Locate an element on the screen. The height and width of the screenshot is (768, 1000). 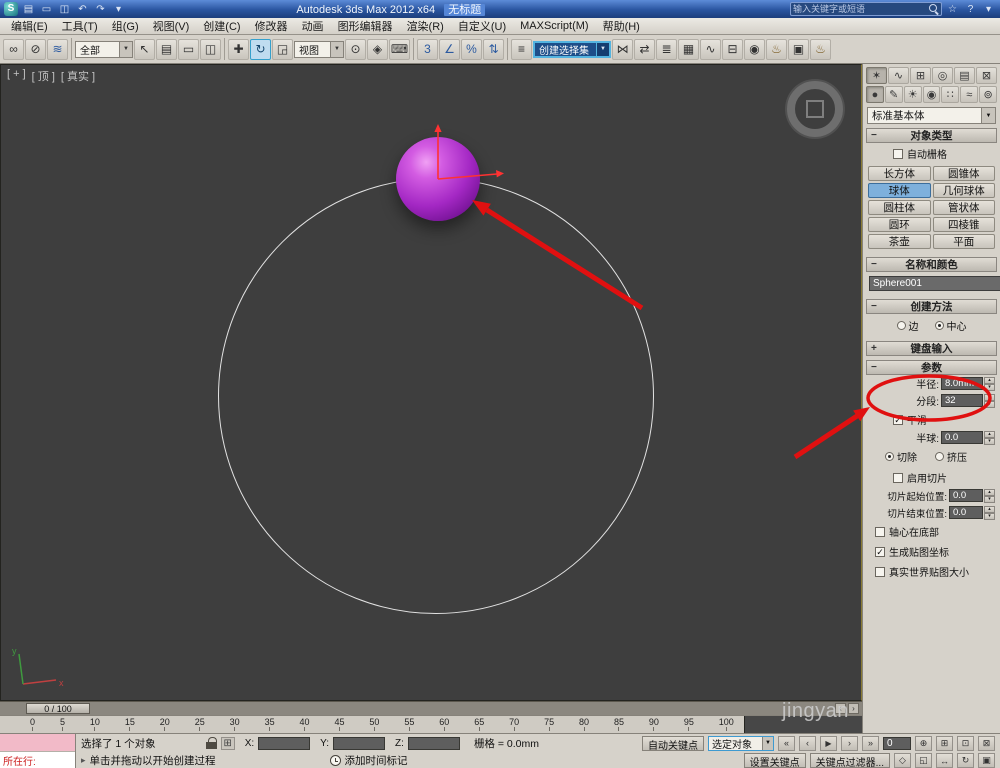
category-systems-icon: ⊚ is located at coordinates (988, 94).